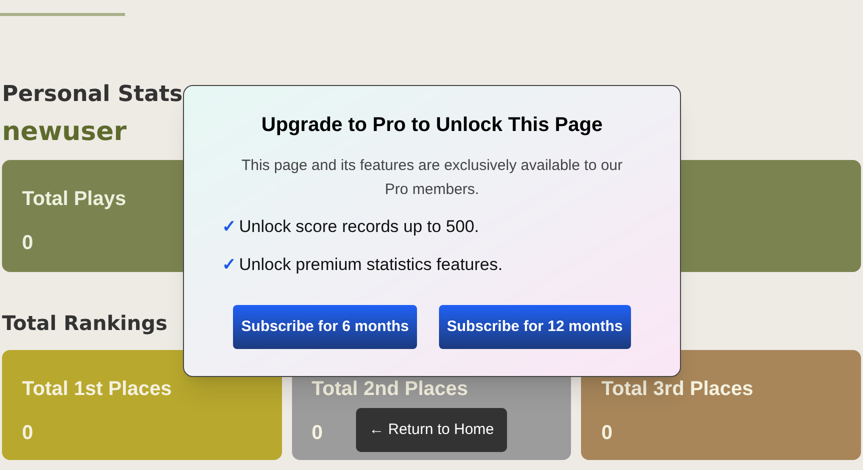 The width and height of the screenshot is (863, 470). What do you see at coordinates (92, 95) in the screenshot?
I see `section-heading: Personal Stats` at bounding box center [92, 95].